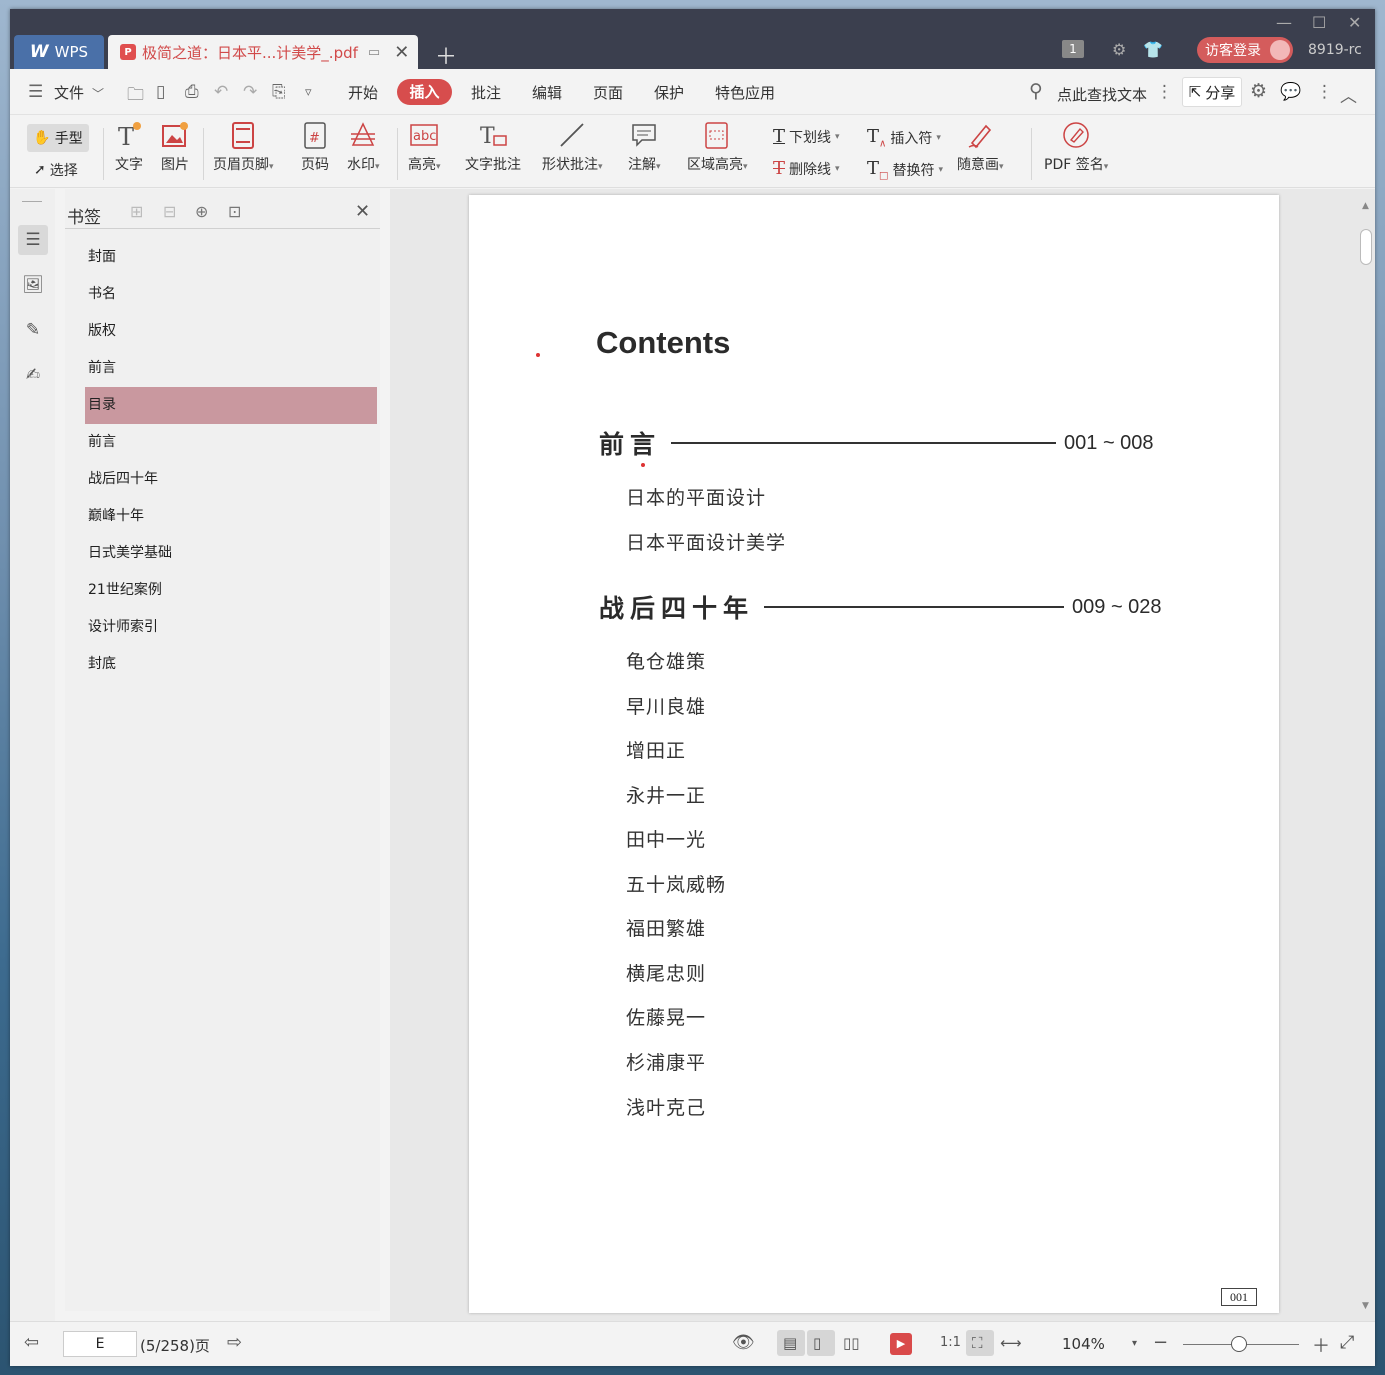 Image resolution: width=1385 pixels, height=1375 pixels. I want to click on shirt-icon: 👕, so click(1153, 49).